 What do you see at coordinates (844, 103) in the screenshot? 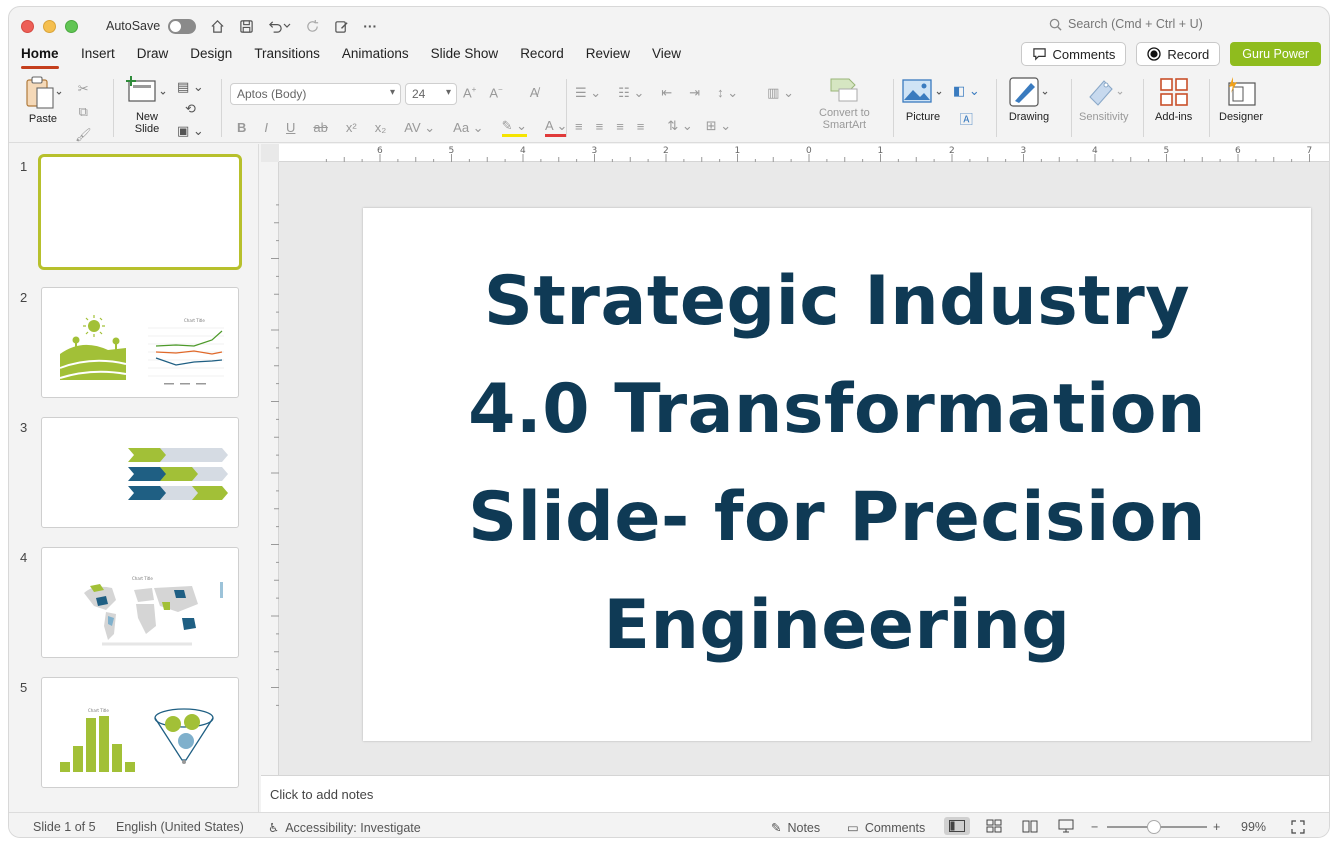
I see `convert-smartart-button: Convert to SmartArt` at bounding box center [844, 103].